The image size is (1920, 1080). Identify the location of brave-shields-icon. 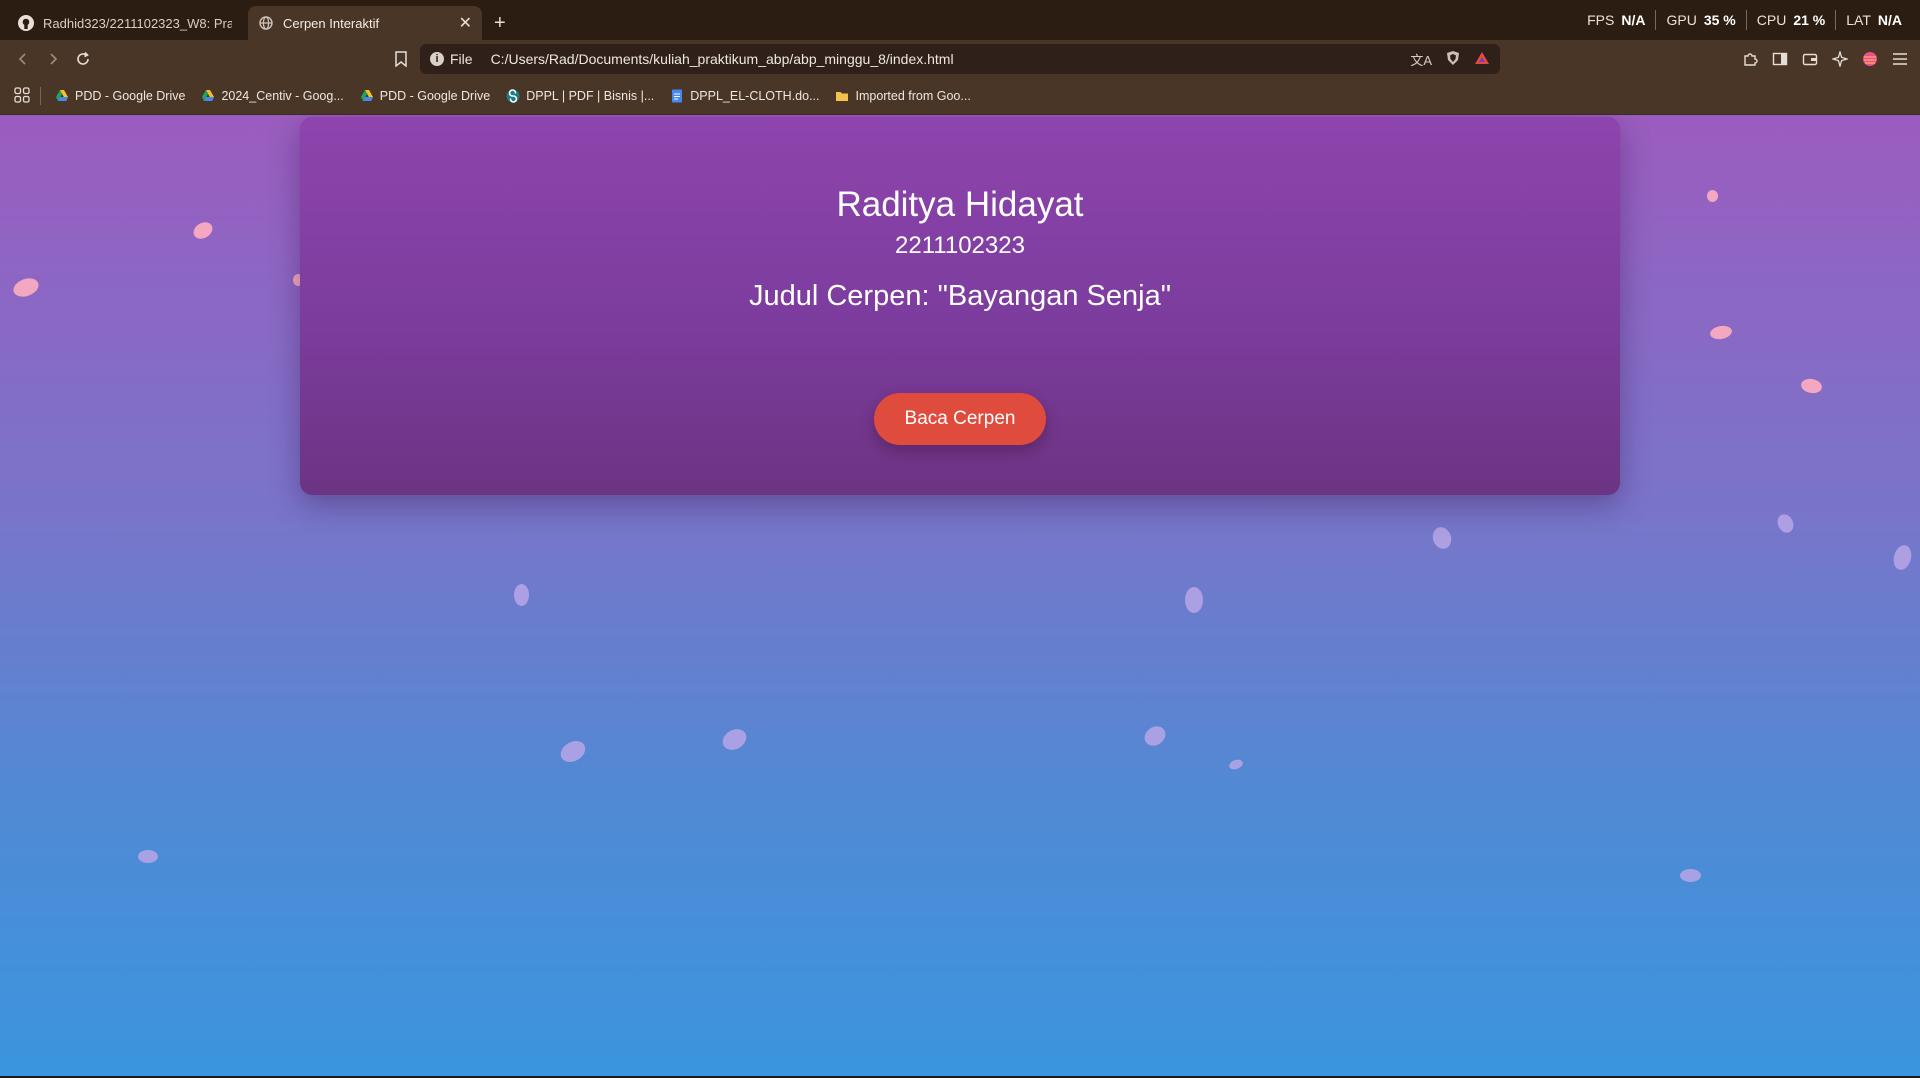
(1453, 59).